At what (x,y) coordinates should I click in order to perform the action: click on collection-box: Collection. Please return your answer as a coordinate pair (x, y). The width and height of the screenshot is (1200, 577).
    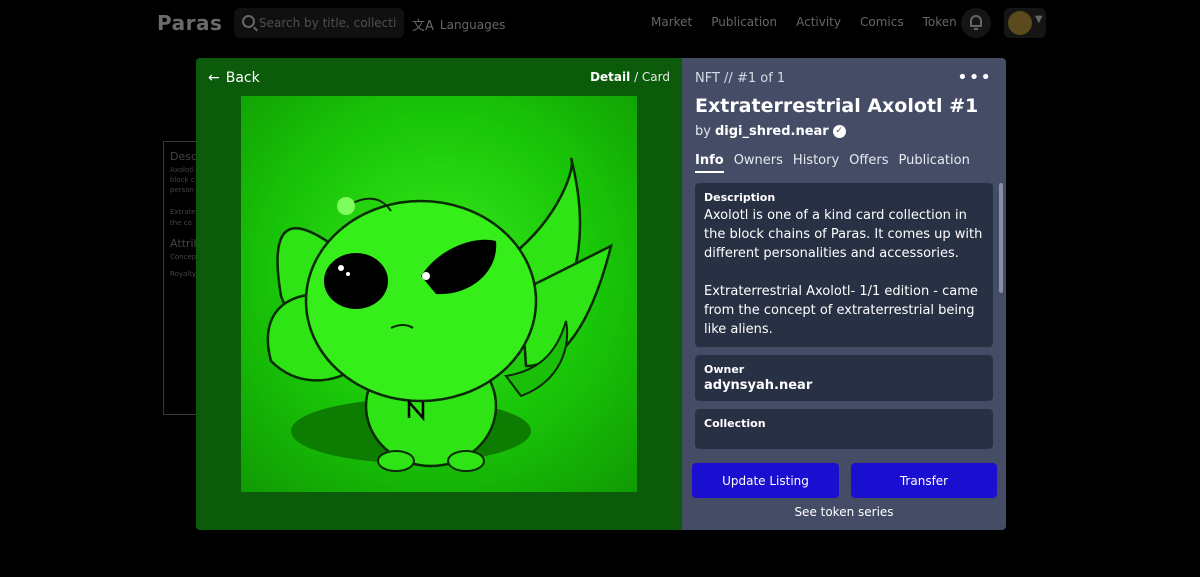
    Looking at the image, I should click on (844, 429).